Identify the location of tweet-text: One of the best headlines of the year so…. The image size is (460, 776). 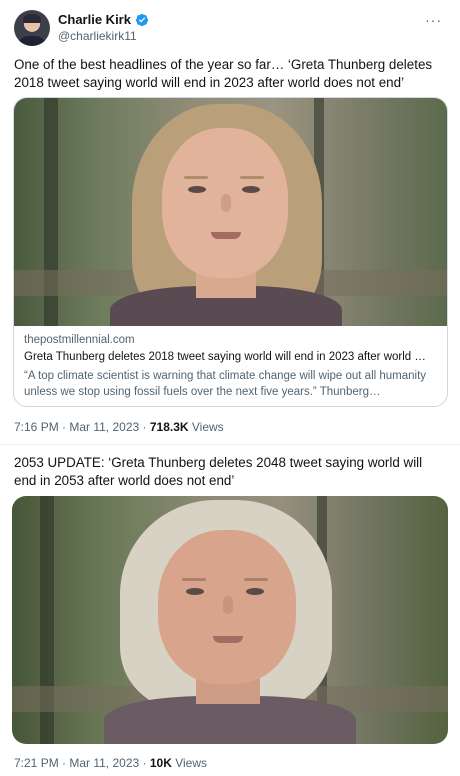
(223, 73).